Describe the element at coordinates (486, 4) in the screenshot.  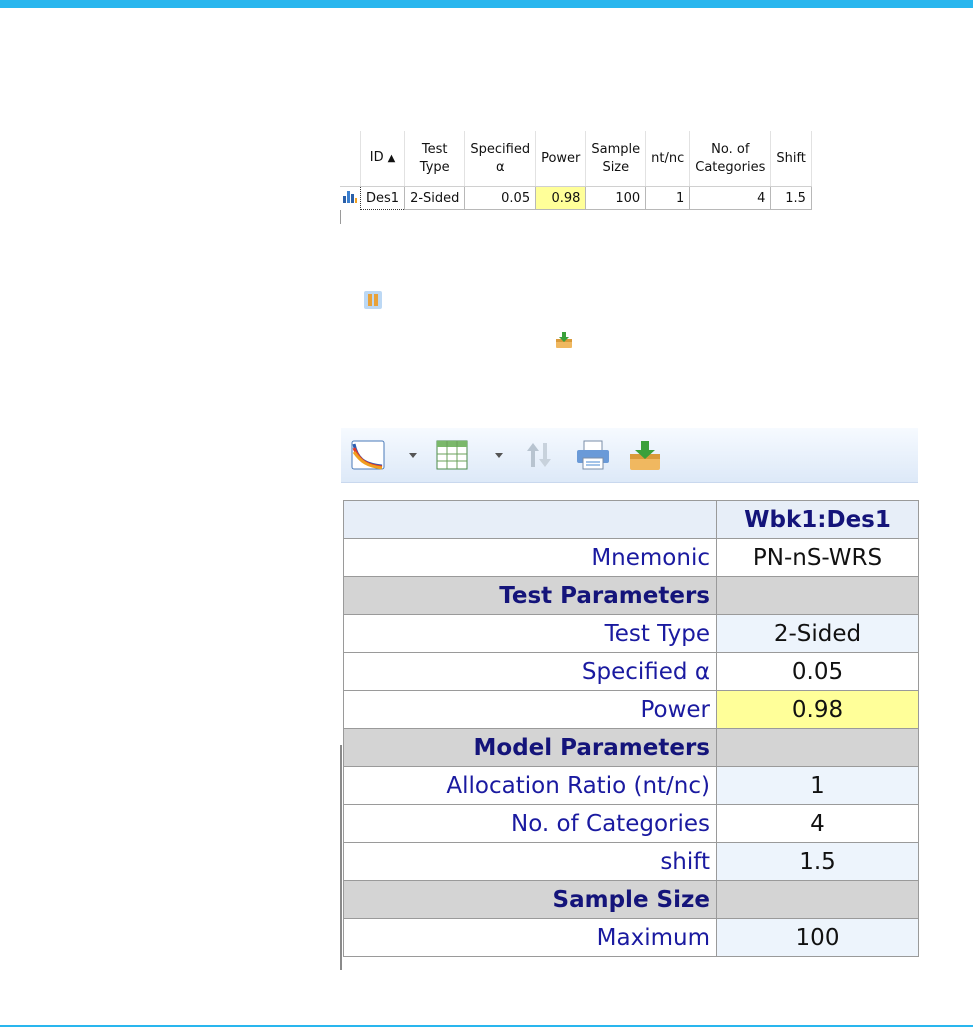
I see `top-accent-bar` at that location.